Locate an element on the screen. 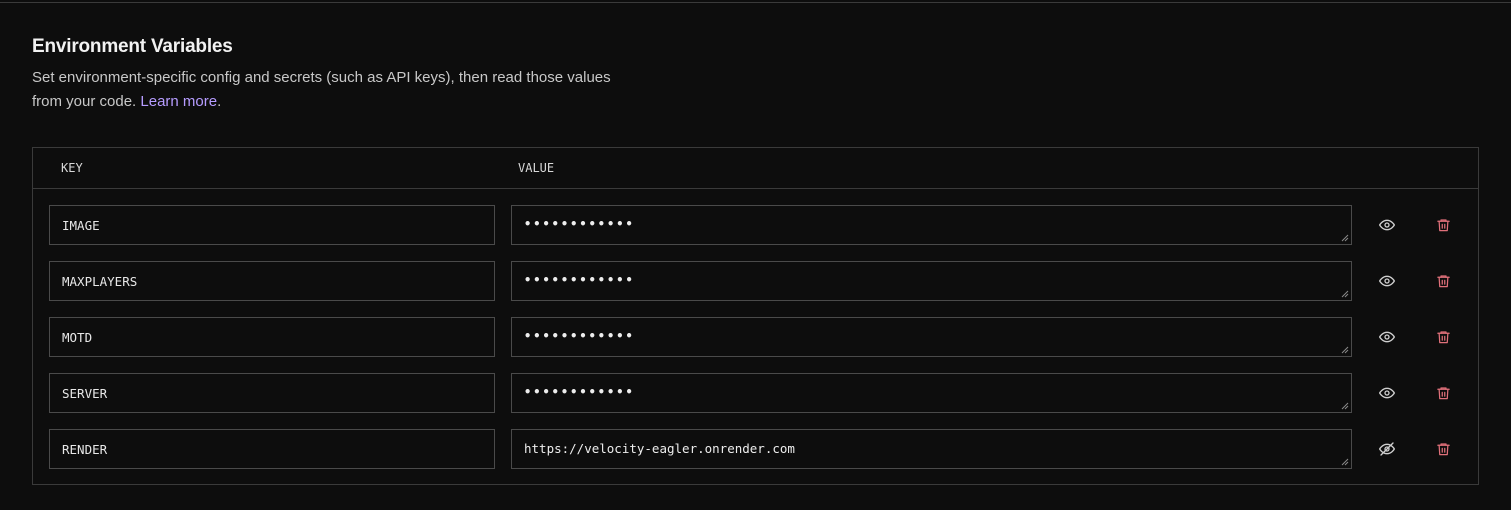 Image resolution: width=1511 pixels, height=510 pixels. eye-off-icon is located at coordinates (1387, 449).